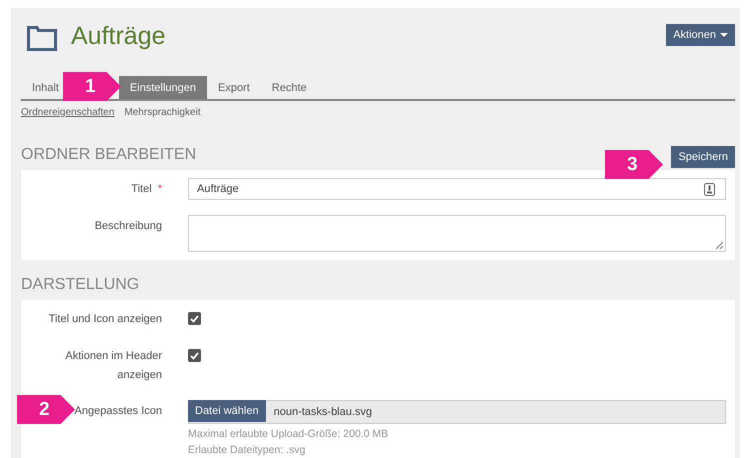 This screenshot has height=458, width=744. Describe the element at coordinates (118, 36) in the screenshot. I see `page-title: Aufträge` at that location.